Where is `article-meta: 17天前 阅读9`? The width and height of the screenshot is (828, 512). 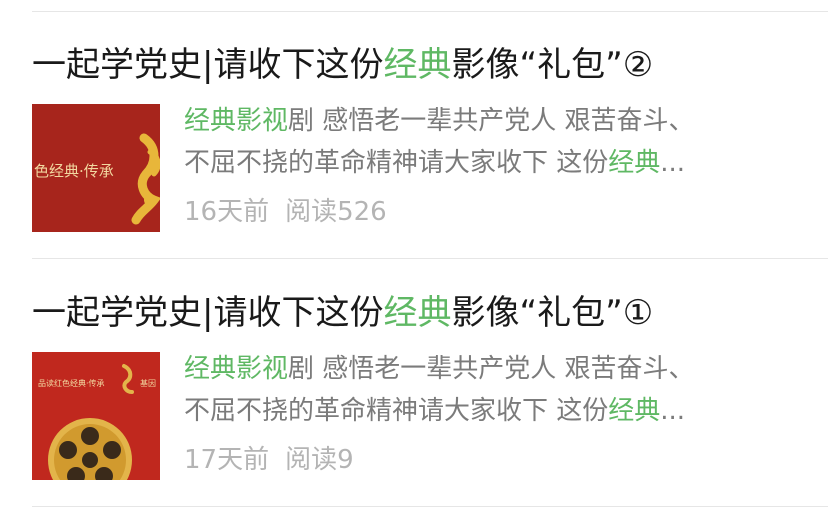 article-meta: 17天前 阅读9 is located at coordinates (269, 460).